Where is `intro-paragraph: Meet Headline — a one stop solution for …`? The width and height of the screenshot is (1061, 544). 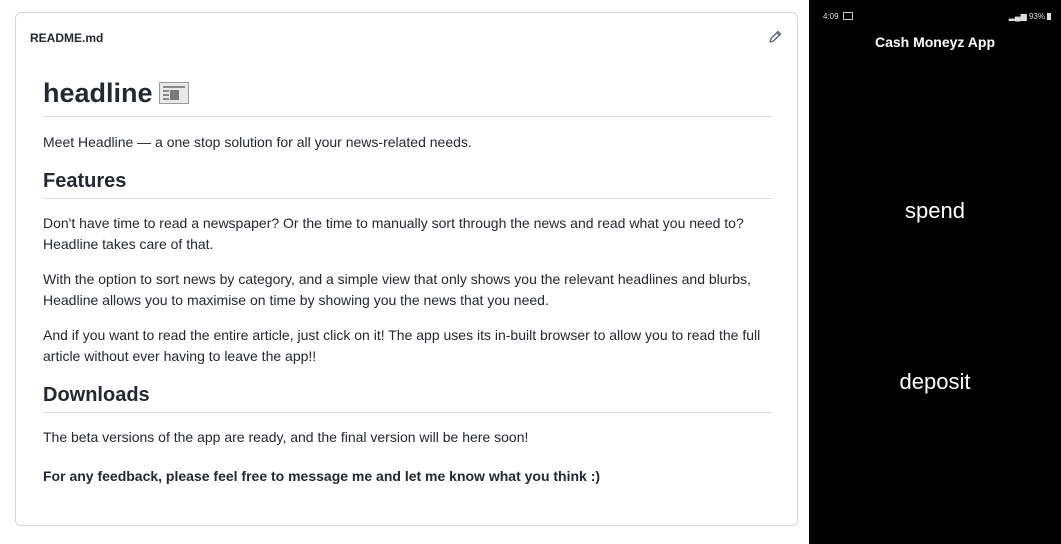 intro-paragraph: Meet Headline — a one stop solution for … is located at coordinates (257, 142).